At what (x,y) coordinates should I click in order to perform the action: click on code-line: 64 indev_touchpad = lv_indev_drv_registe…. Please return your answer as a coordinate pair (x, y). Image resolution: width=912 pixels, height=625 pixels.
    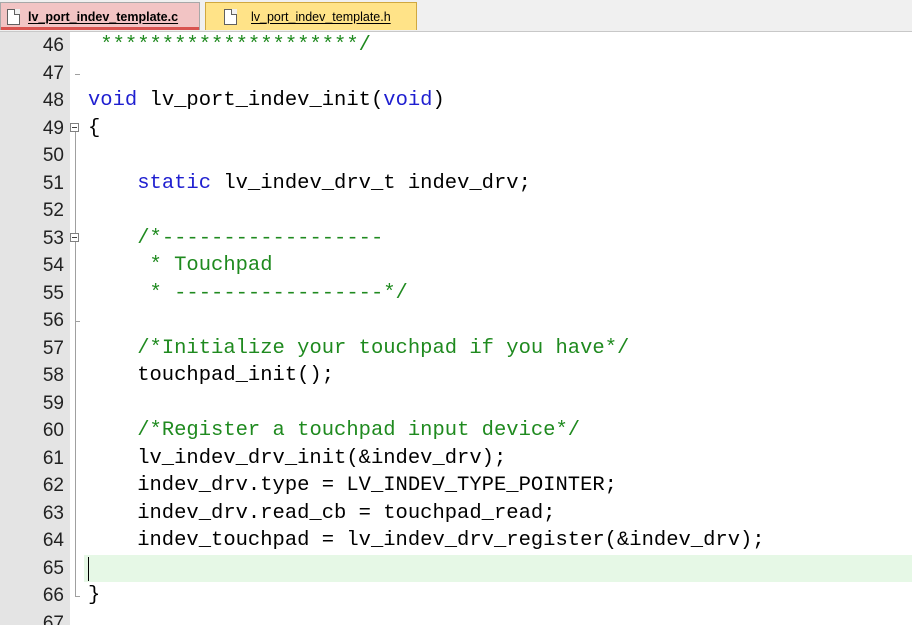
    Looking at the image, I should click on (456, 541).